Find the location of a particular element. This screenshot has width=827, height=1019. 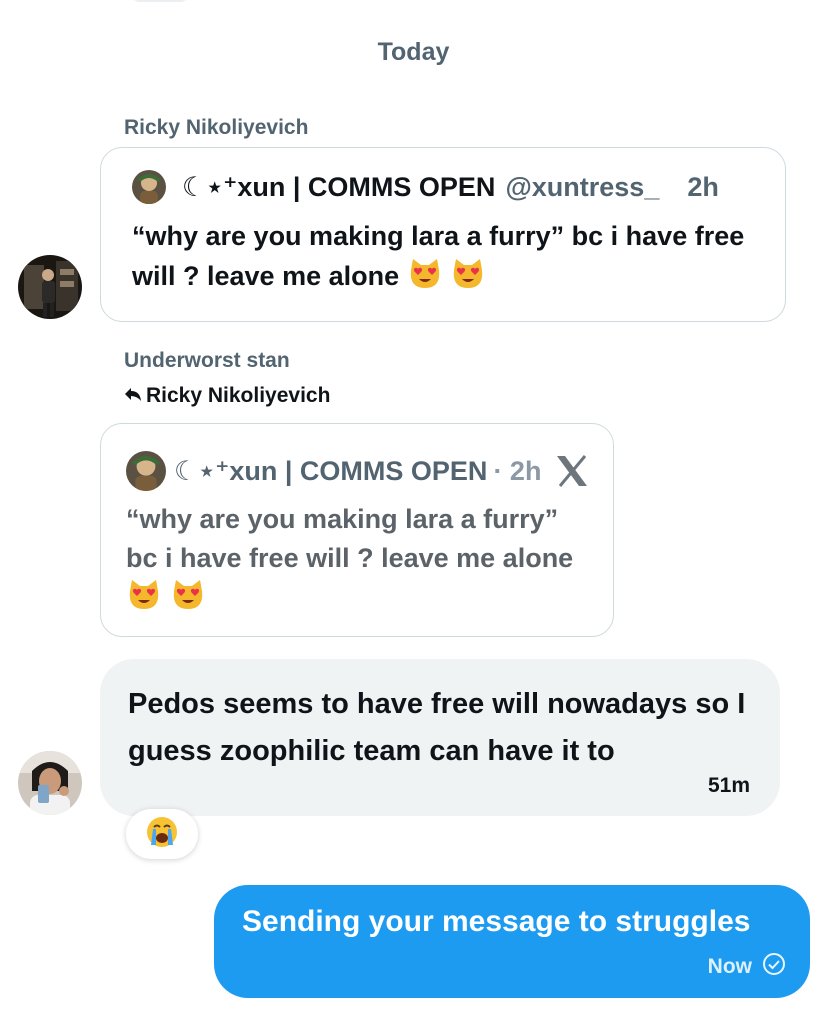

post-header: ☾⋆⁺xun | COMMS OPEN @xuntress_ 2h is located at coordinates (425, 187).